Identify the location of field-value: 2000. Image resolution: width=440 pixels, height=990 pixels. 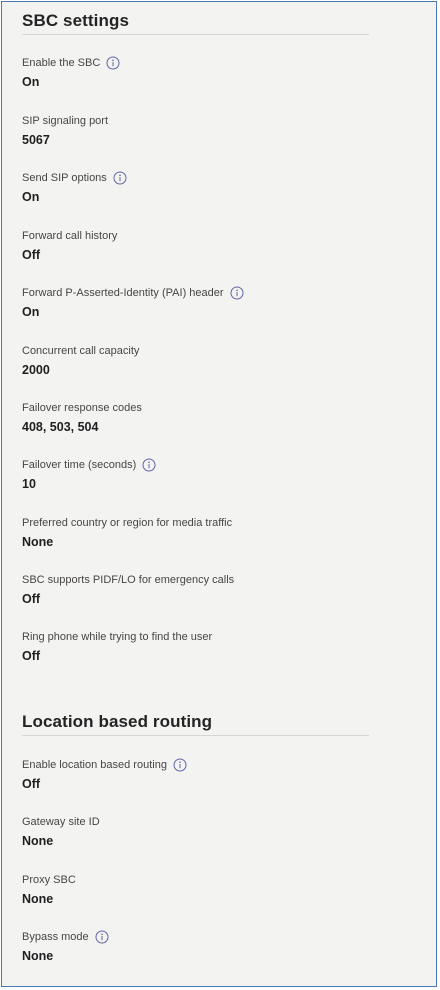
(36, 370).